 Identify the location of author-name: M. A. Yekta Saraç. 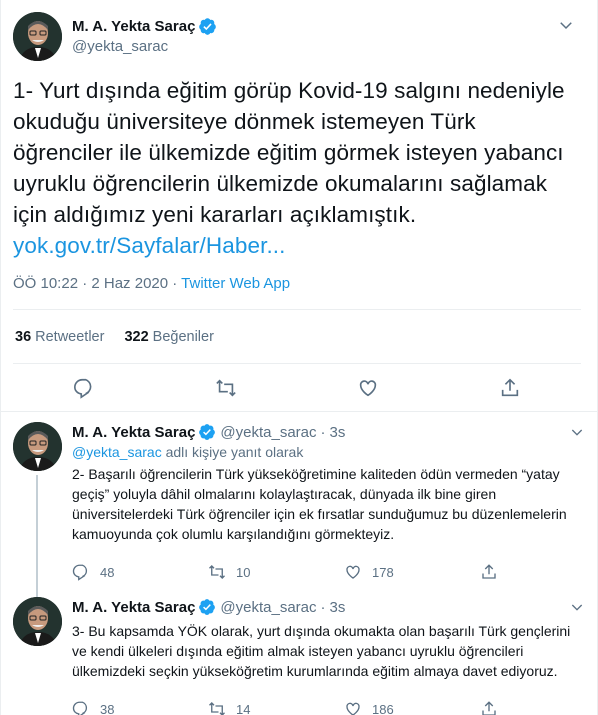
(133, 26).